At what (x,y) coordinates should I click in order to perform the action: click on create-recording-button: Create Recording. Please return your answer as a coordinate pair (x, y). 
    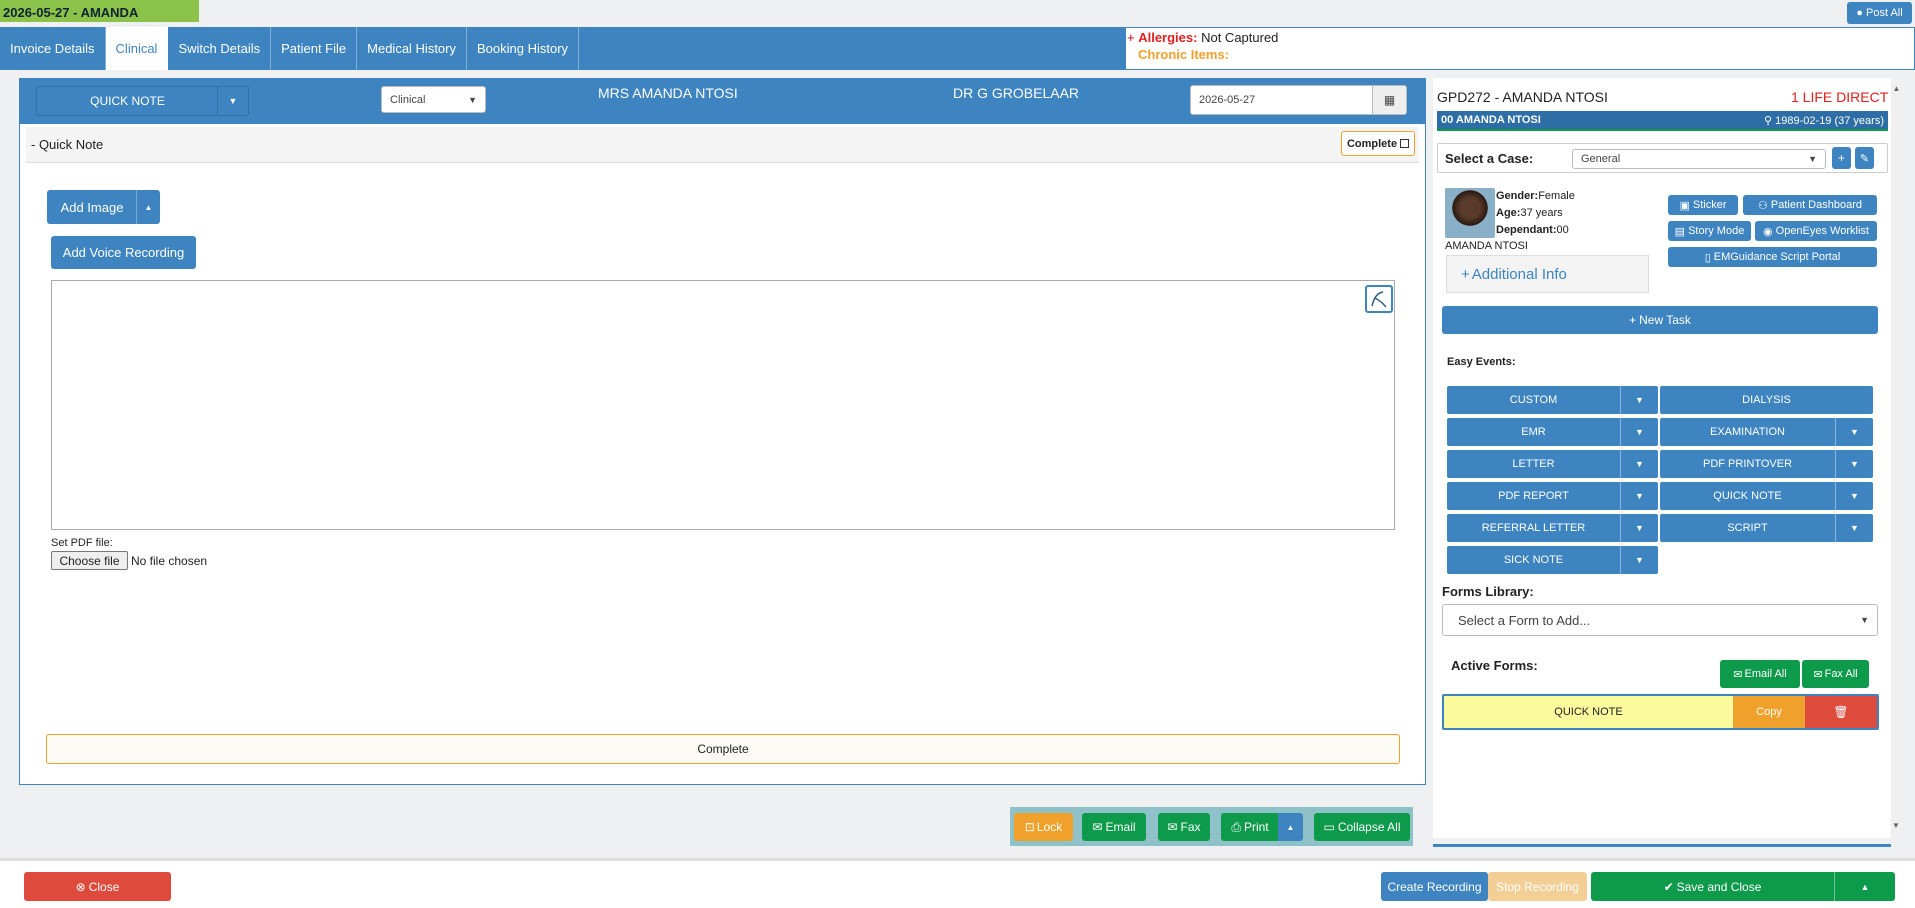
    Looking at the image, I should click on (1434, 886).